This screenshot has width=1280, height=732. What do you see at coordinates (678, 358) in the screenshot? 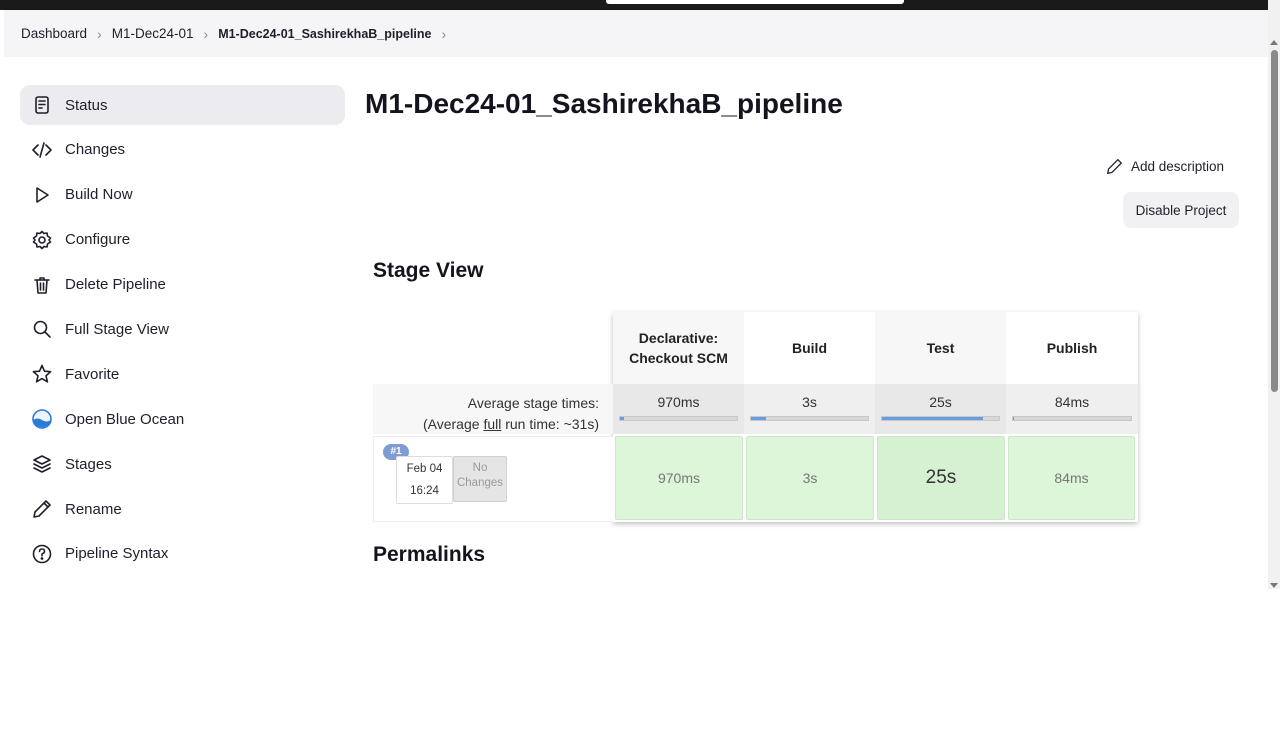
I see `stage-name-line2: Checkout SCM` at bounding box center [678, 358].